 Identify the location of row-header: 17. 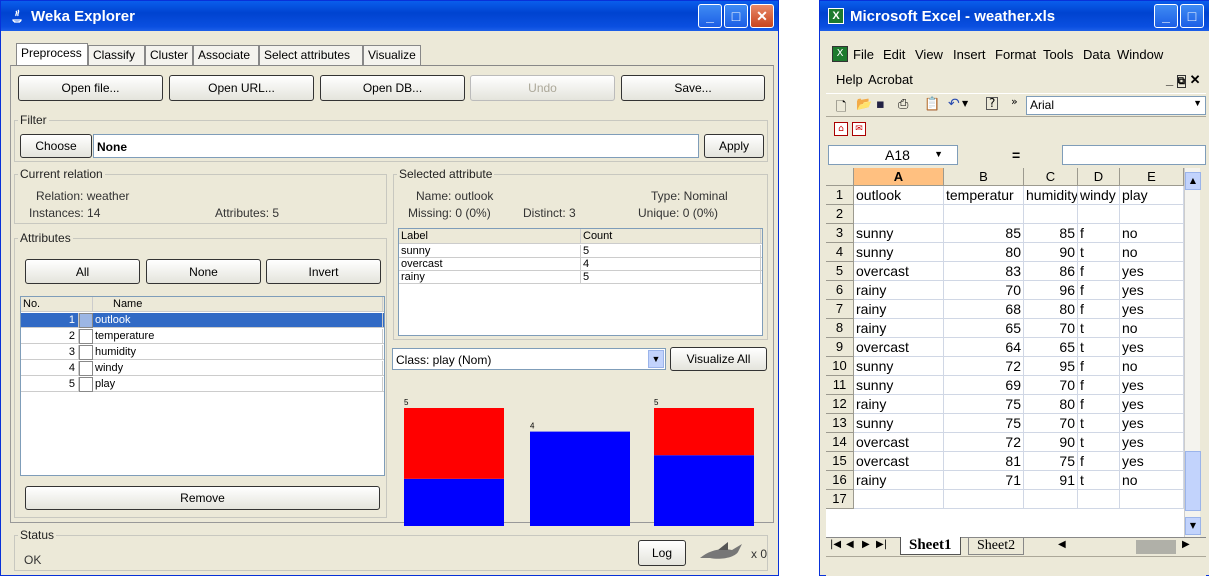
(840, 499).